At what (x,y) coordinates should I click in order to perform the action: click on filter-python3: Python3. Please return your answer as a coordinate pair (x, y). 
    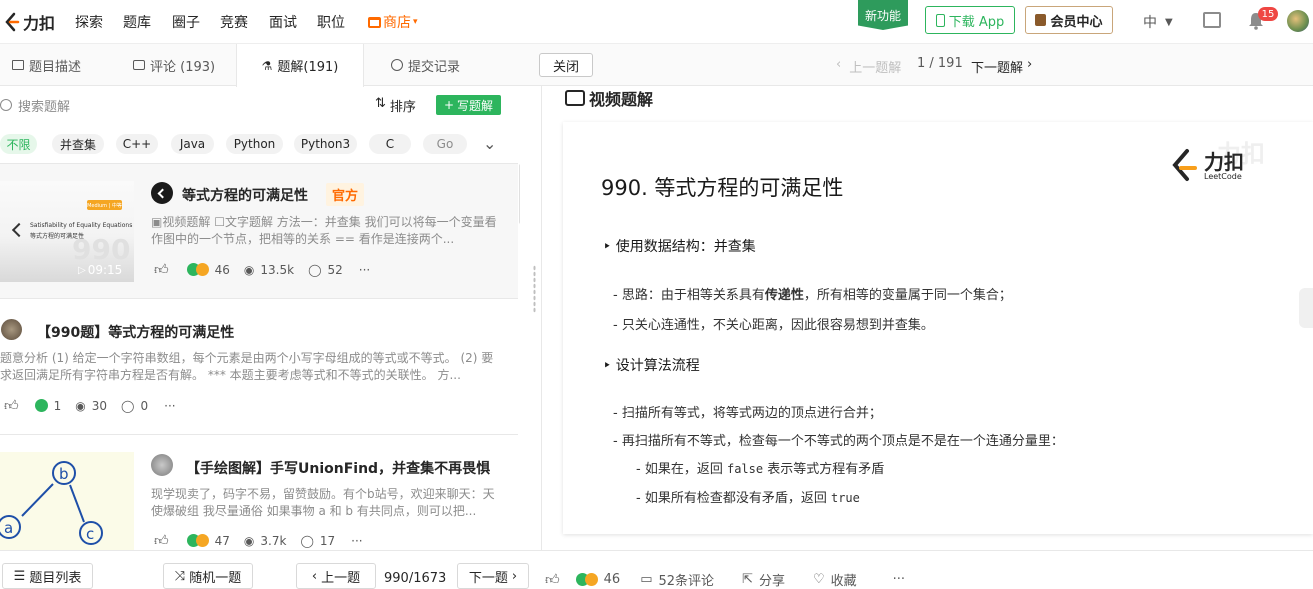
    Looking at the image, I should click on (325, 144).